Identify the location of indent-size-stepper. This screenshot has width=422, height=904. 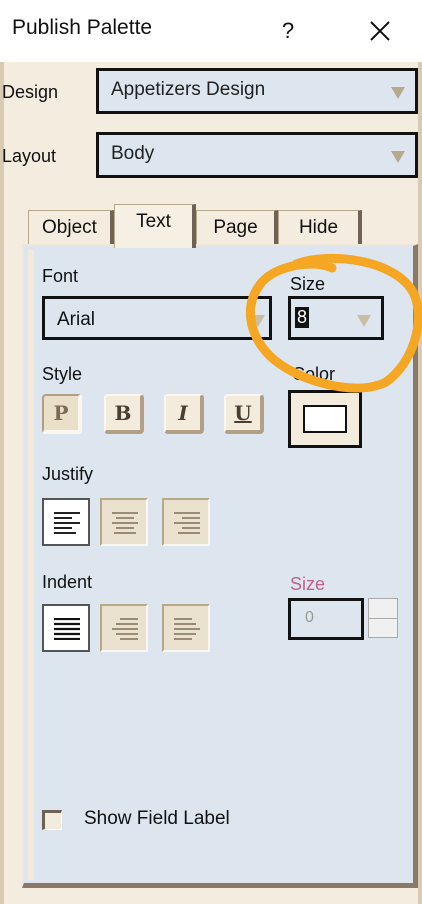
(383, 618).